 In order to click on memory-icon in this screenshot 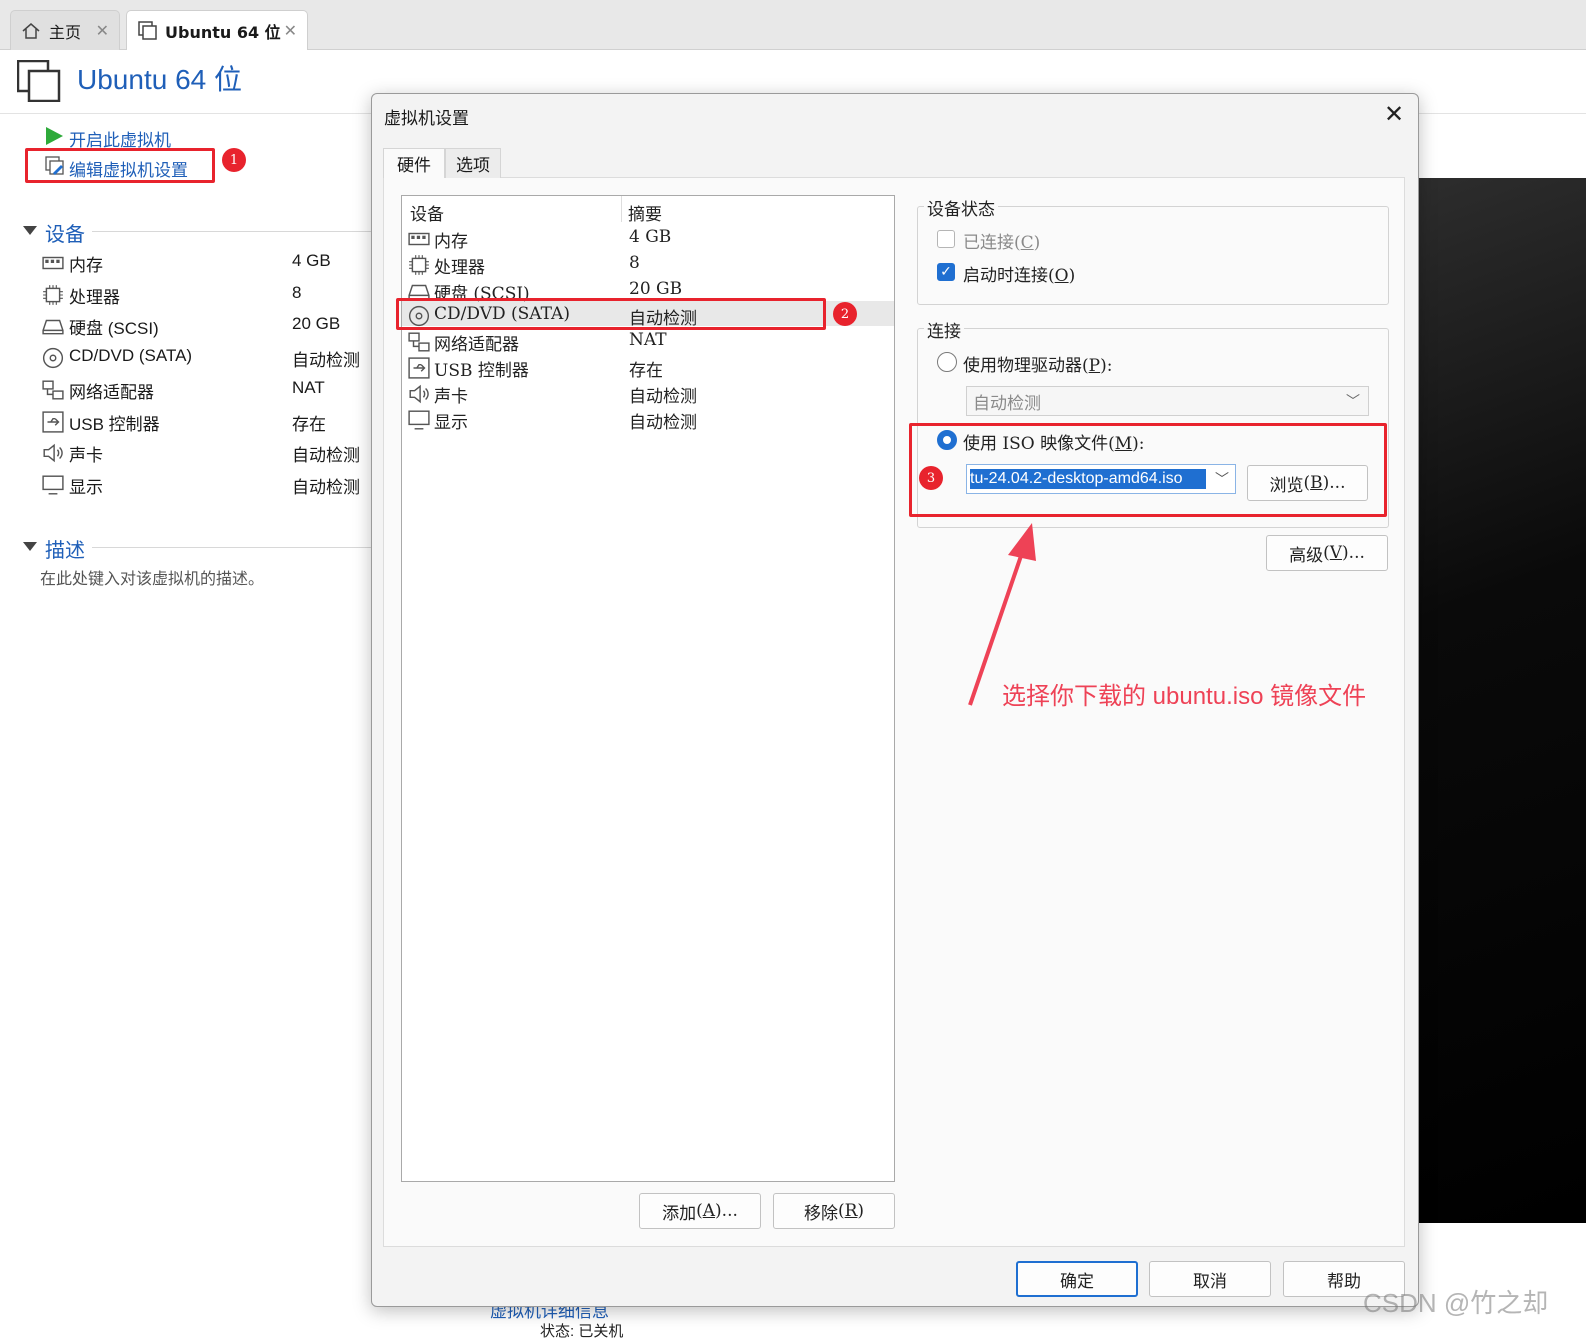, I will do `click(419, 239)`.